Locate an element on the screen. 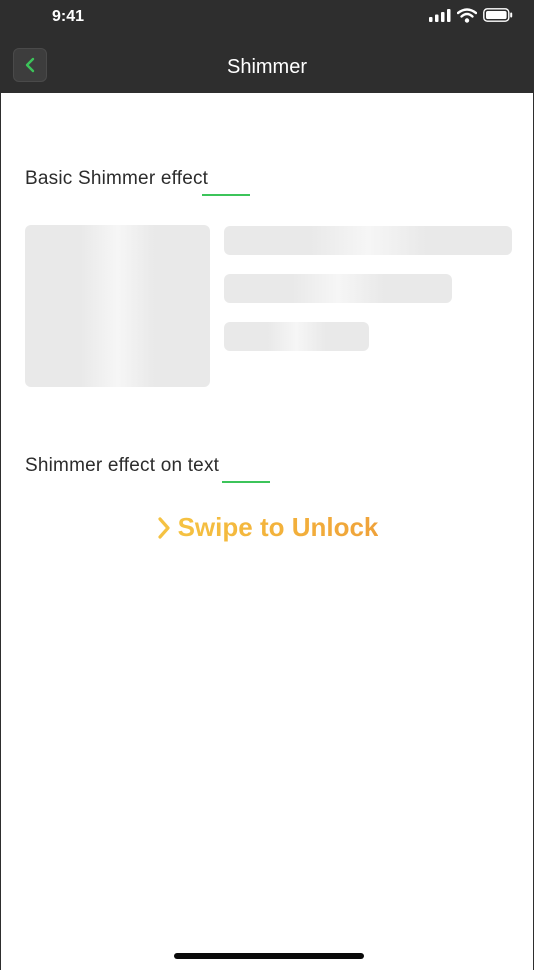 Image resolution: width=534 pixels, height=970 pixels. section-title-basic-label: Basic Shimmer effect is located at coordinates (117, 178).